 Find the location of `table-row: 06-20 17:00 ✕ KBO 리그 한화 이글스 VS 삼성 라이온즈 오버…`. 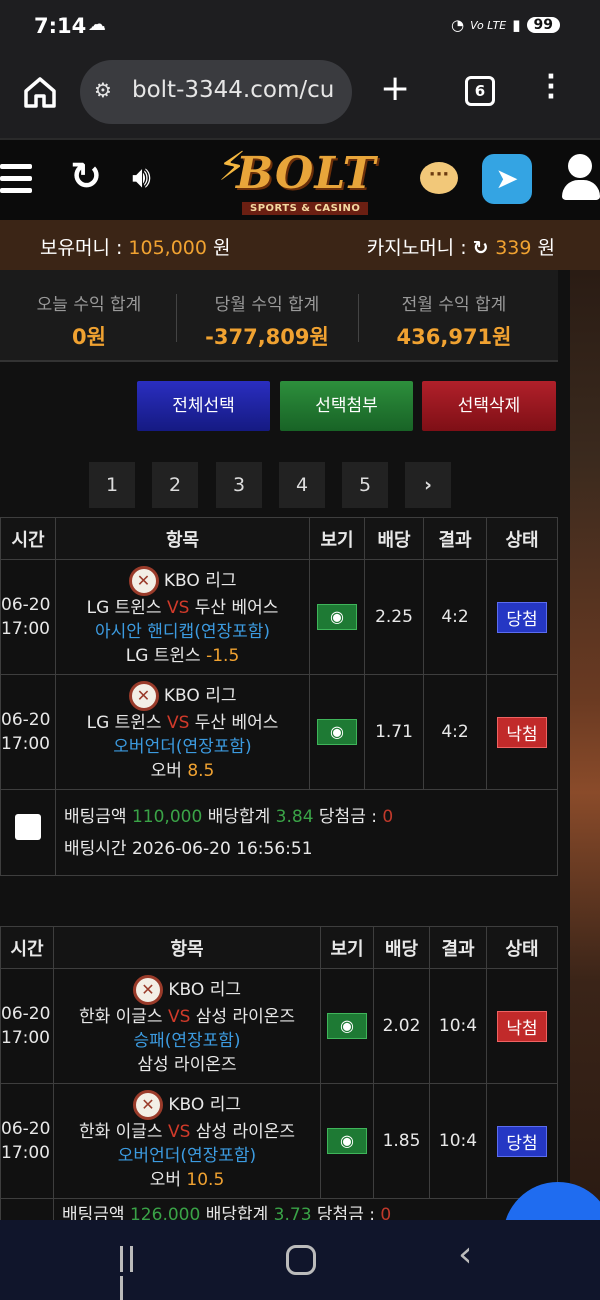

table-row: 06-20 17:00 ✕ KBO 리그 한화 이글스 VS 삼성 라이온즈 오버… is located at coordinates (279, 1141).